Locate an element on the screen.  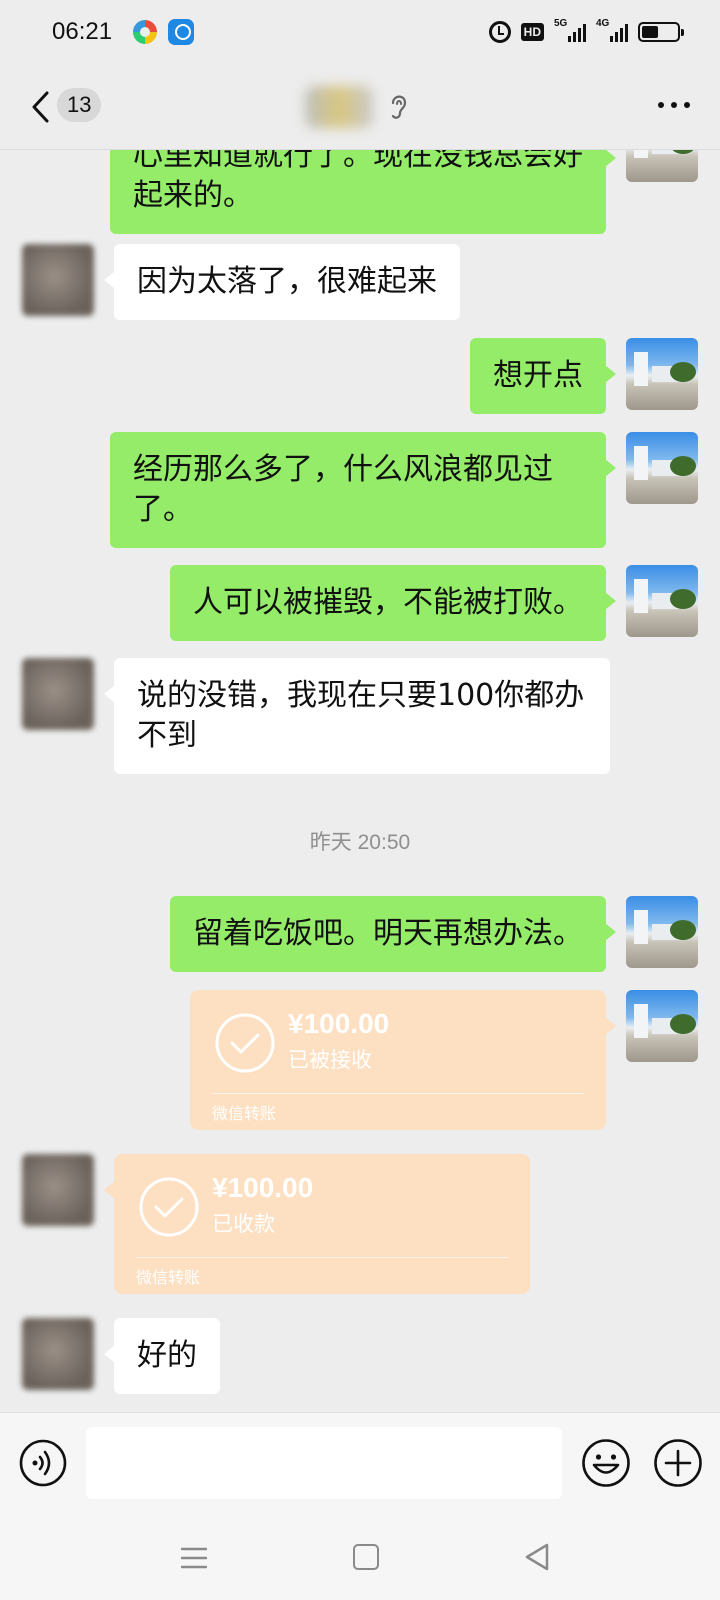
message-bubble-other: 好的 is located at coordinates (162, 1356).